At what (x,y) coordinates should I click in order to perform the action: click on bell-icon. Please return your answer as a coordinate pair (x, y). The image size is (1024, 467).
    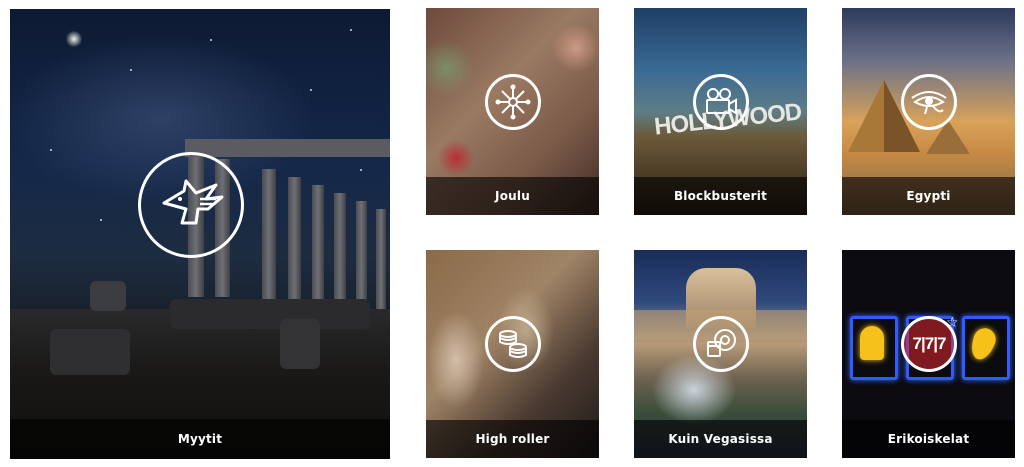
    Looking at the image, I should click on (872, 343).